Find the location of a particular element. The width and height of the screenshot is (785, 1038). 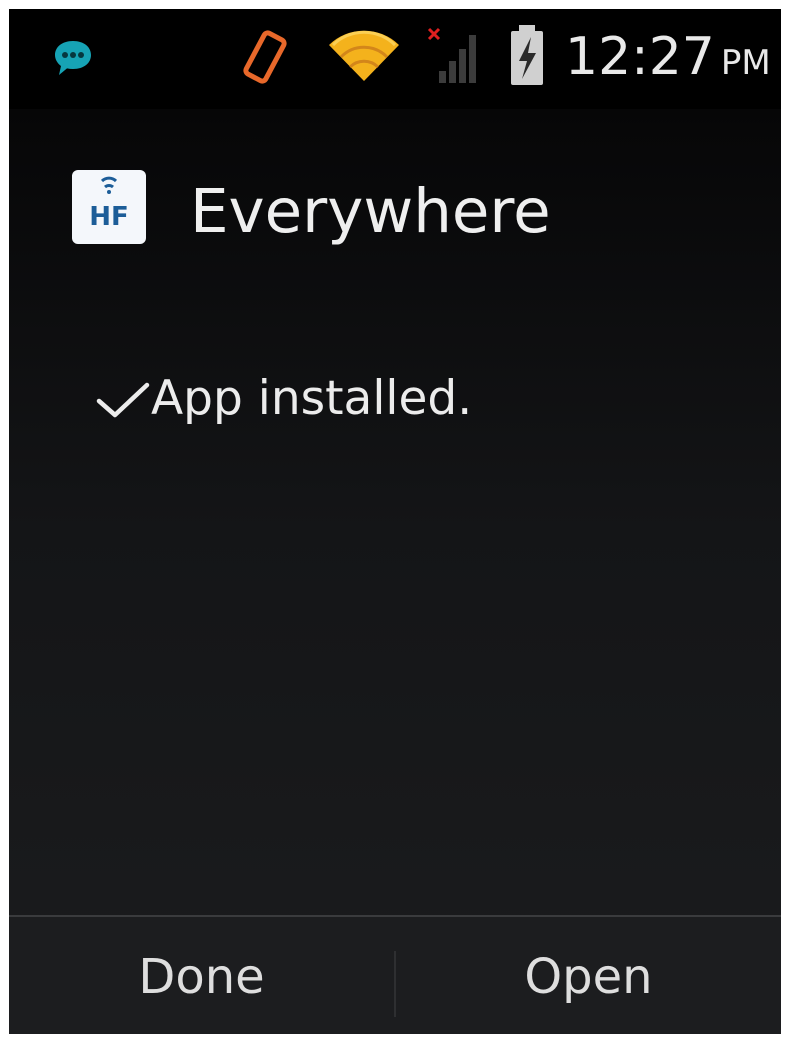

install-status-text: App installed. is located at coordinates (312, 398).